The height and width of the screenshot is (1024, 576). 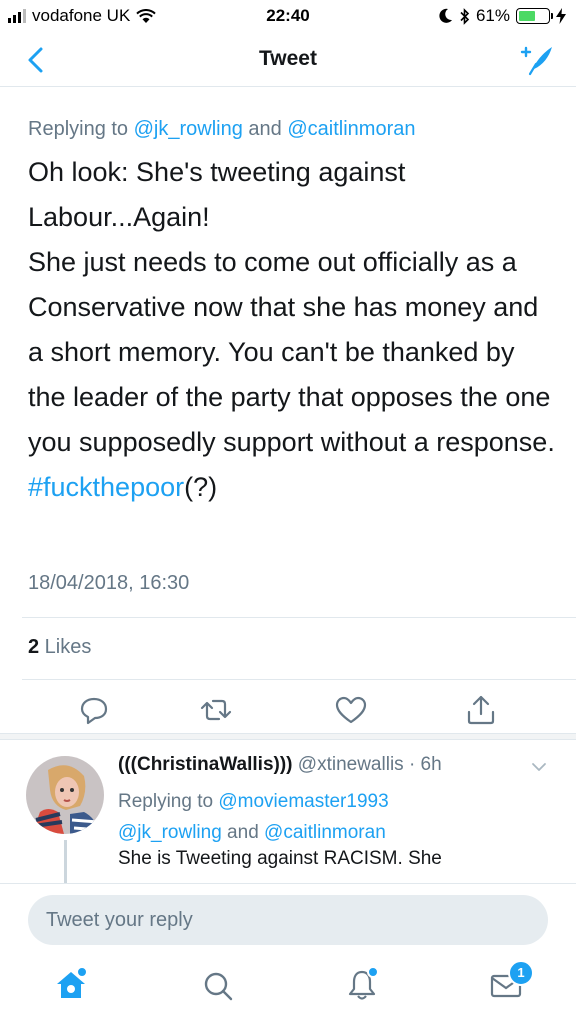 I want to click on reply-input: Tweet your reply, so click(x=288, y=920).